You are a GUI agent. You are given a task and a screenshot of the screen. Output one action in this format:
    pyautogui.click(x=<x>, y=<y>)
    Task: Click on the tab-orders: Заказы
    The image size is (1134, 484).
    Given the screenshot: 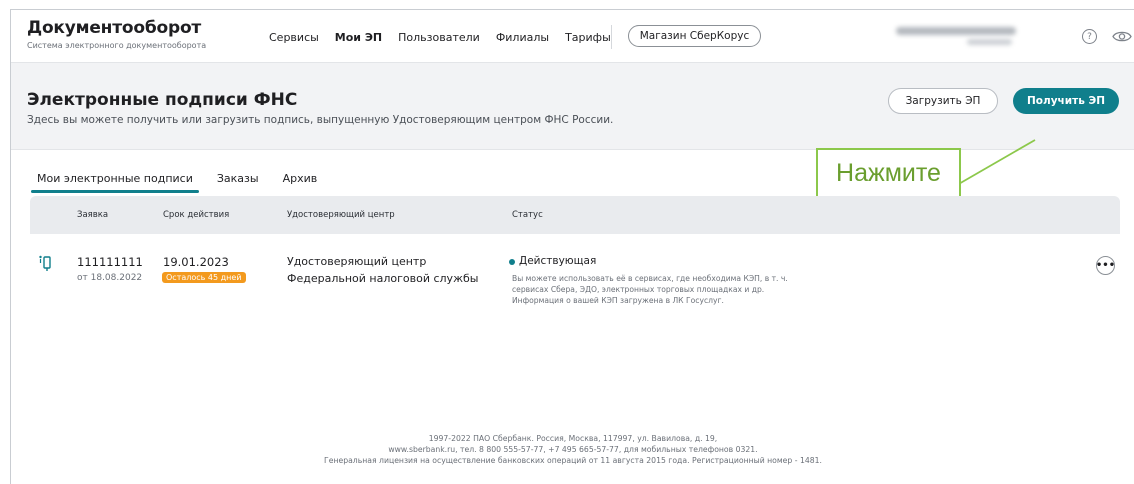 What is the action you would take?
    pyautogui.click(x=238, y=182)
    